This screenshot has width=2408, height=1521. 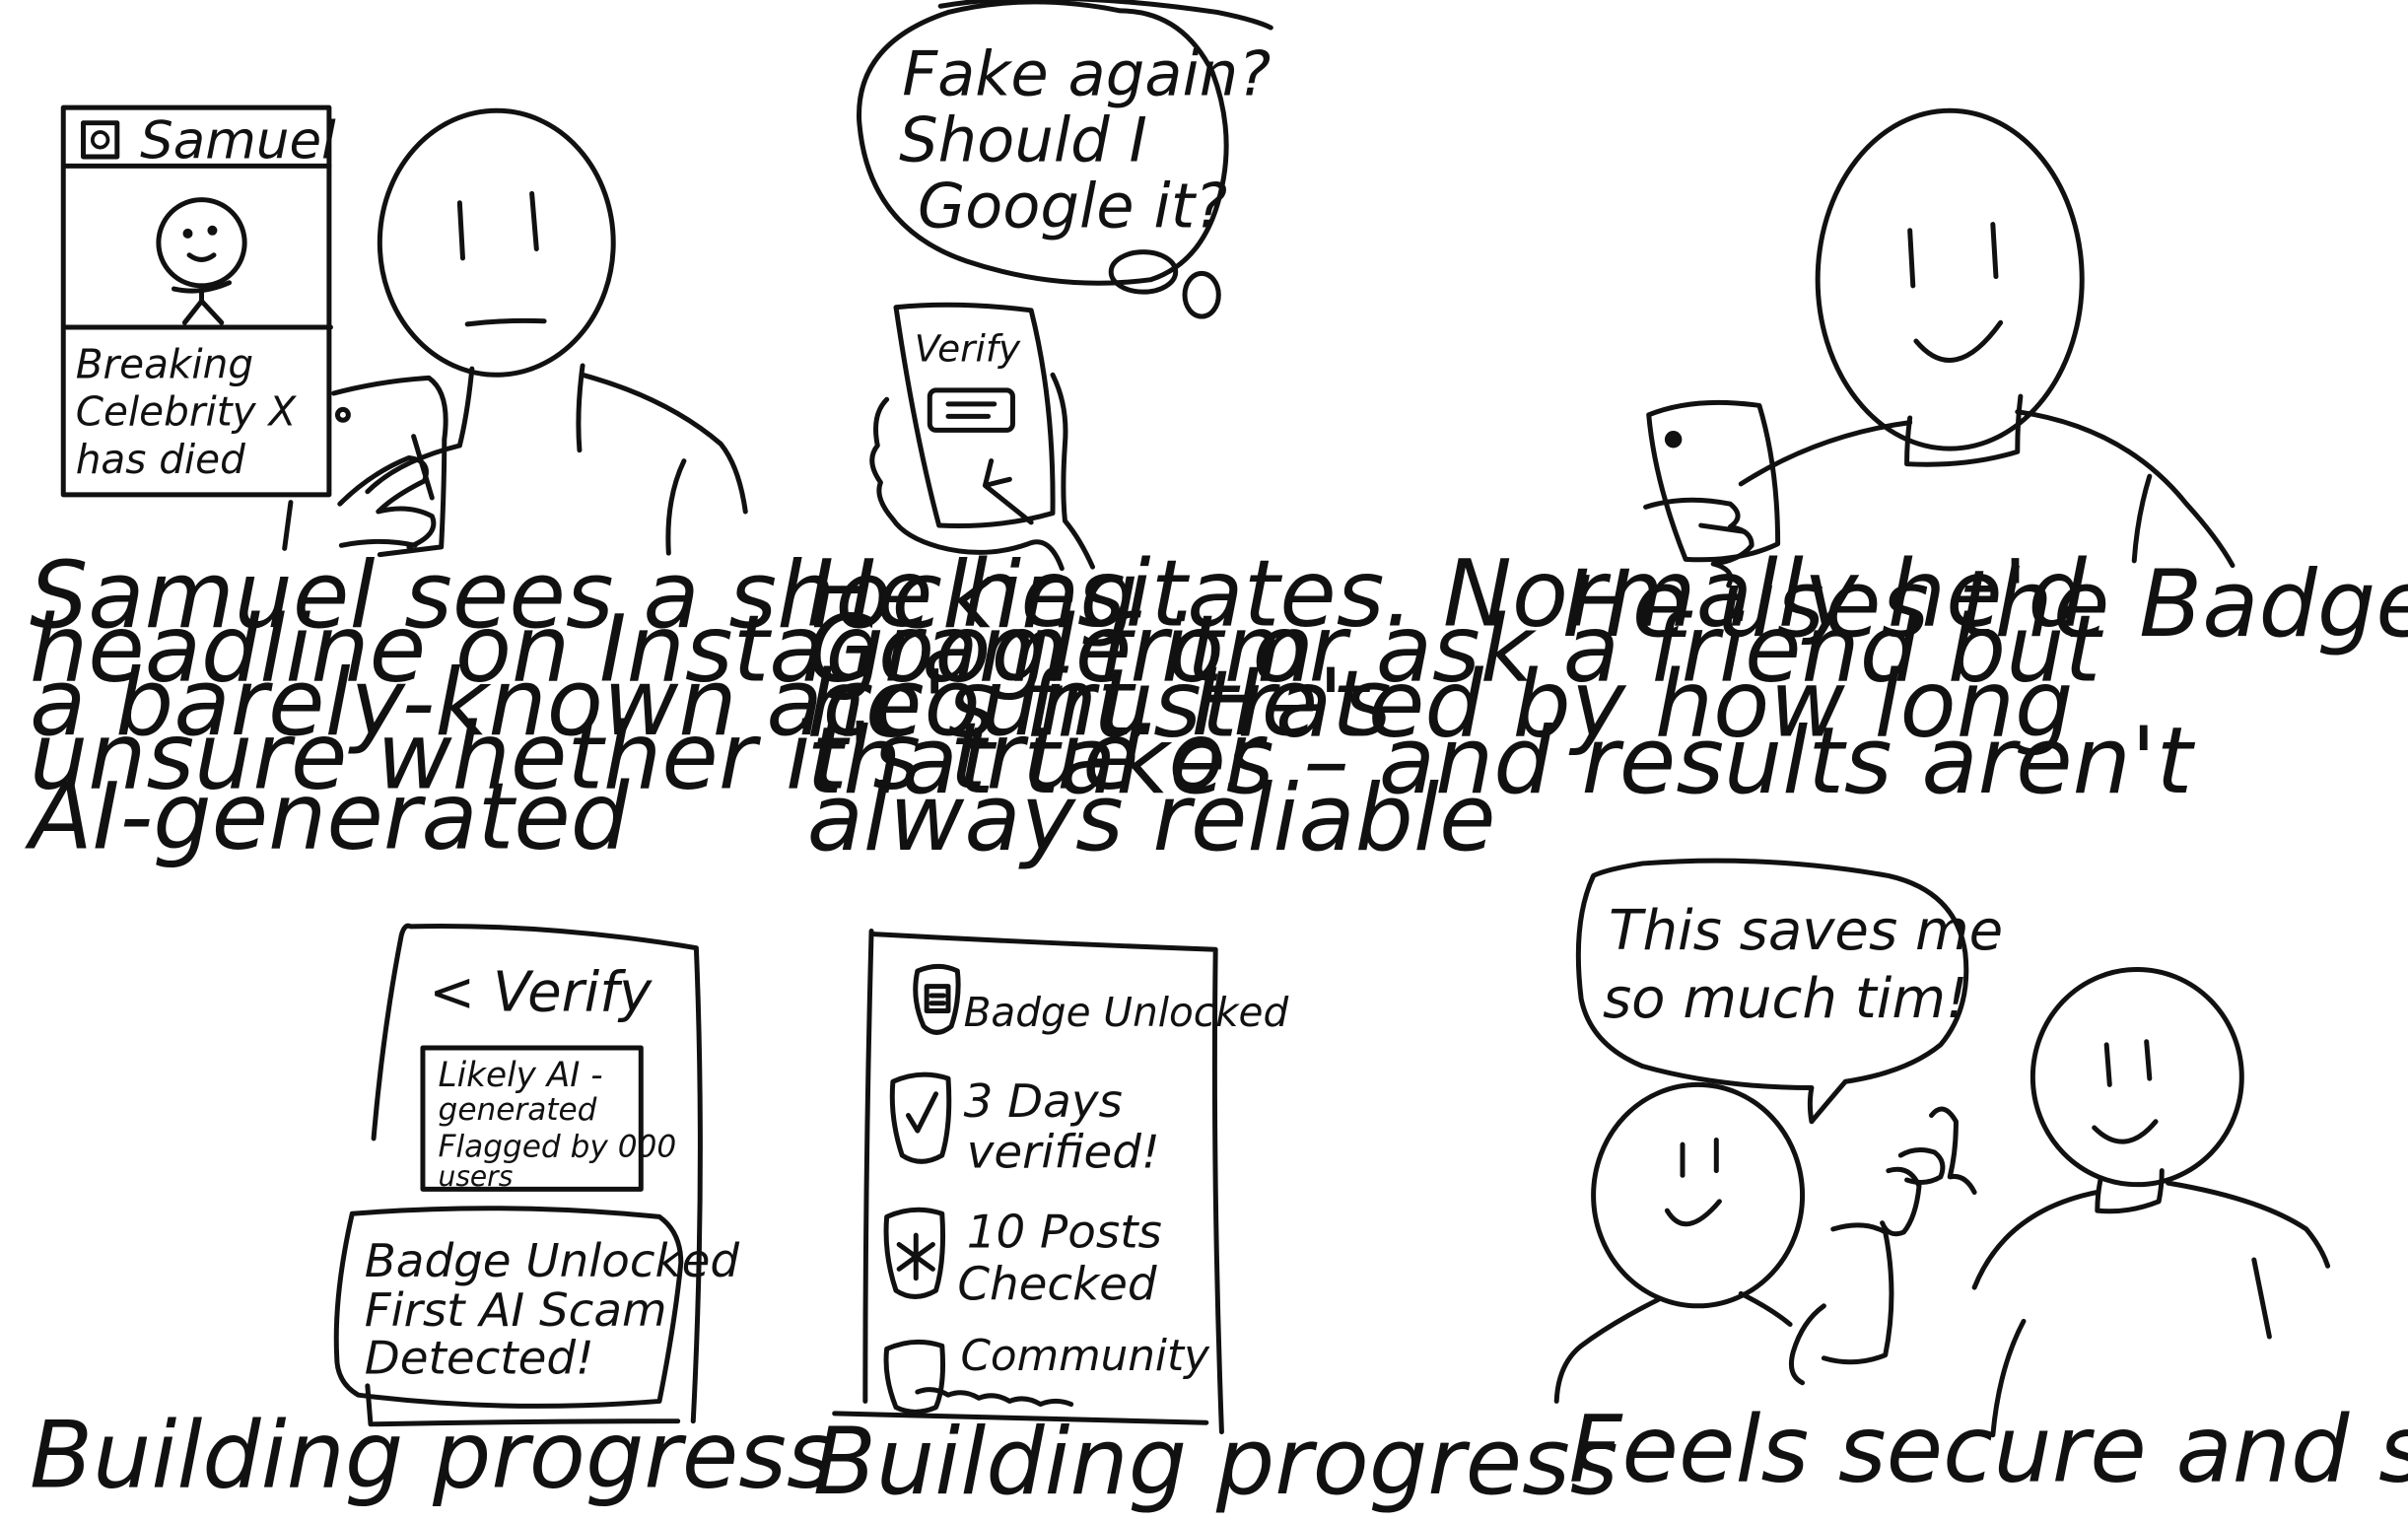 What do you see at coordinates (558, 1147) in the screenshot?
I see `result-line-3: Flagged by 000` at bounding box center [558, 1147].